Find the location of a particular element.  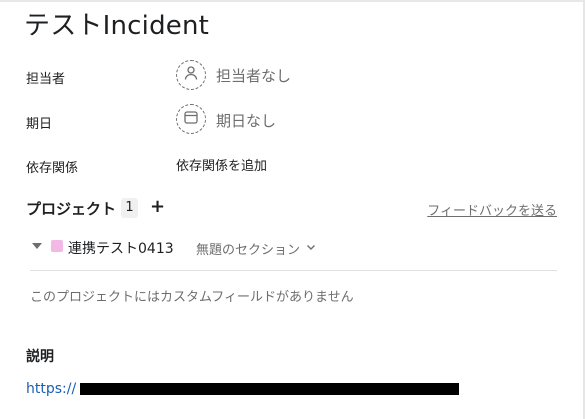

assignee-value: 担当者なし is located at coordinates (253, 75).